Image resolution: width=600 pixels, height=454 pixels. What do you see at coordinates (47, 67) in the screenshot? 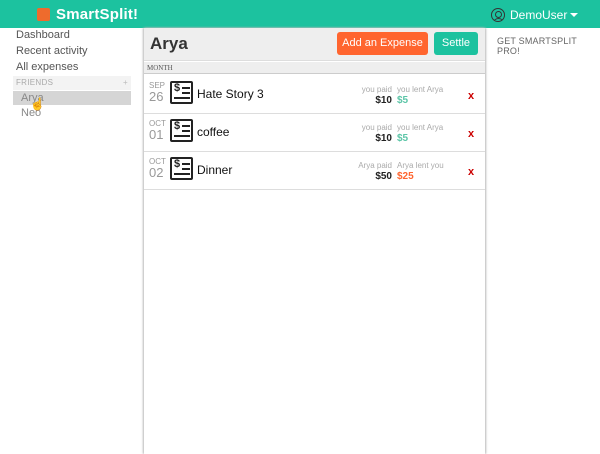
I see `nav-all-expenses: All expenses` at bounding box center [47, 67].